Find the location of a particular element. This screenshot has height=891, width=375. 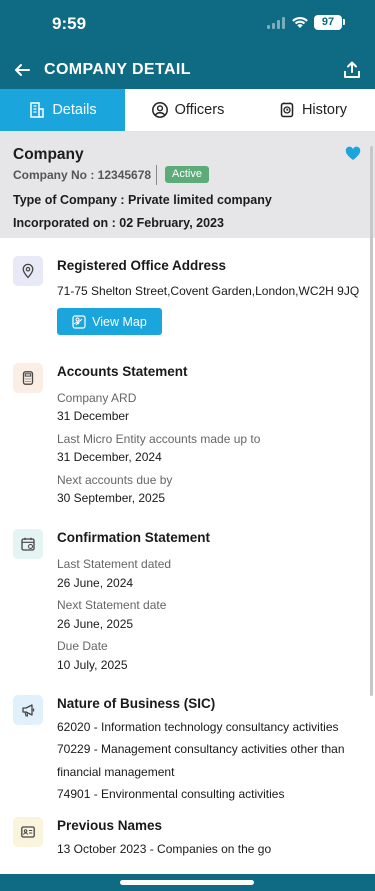

ard-value: 31 December is located at coordinates (93, 416).